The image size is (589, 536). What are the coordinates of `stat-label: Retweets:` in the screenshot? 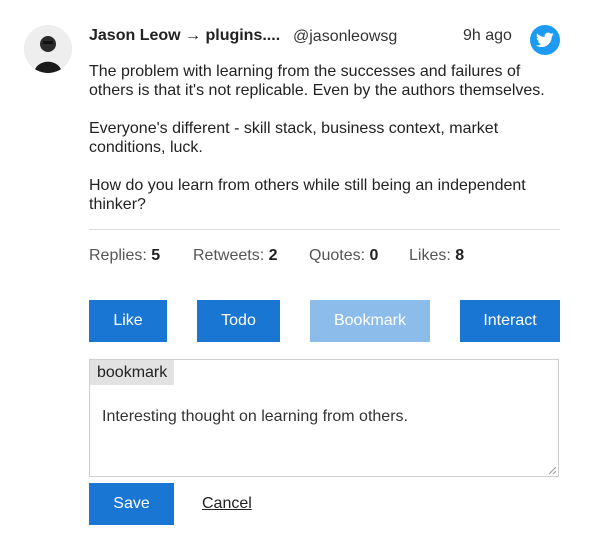 It's located at (229, 255).